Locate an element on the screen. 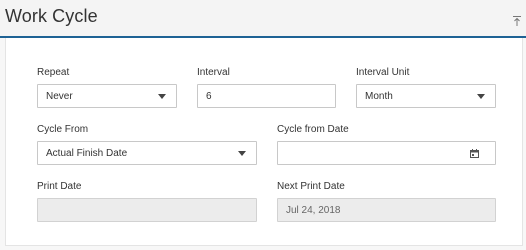 The image size is (526, 250). repeat-label: Repeat is located at coordinates (53, 72).